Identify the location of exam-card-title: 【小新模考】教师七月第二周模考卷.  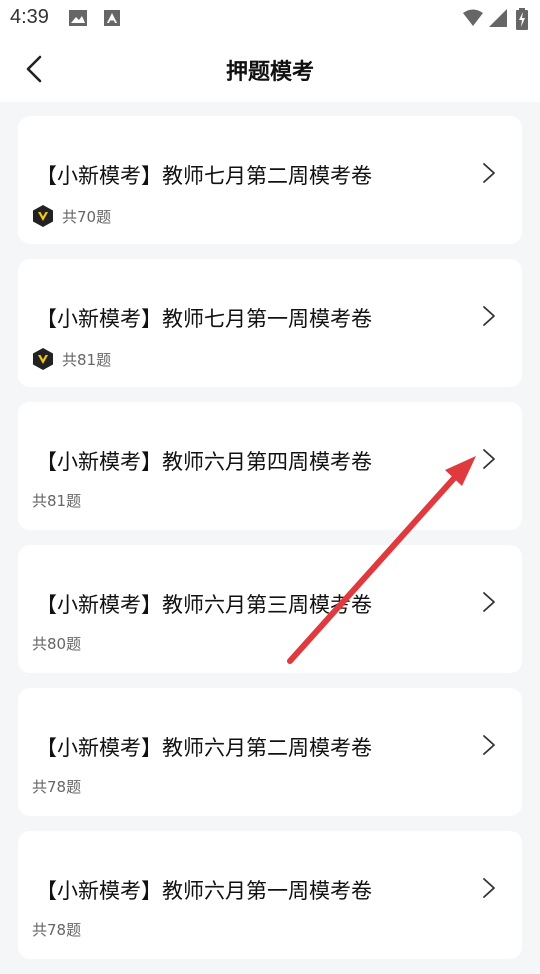
(204, 176).